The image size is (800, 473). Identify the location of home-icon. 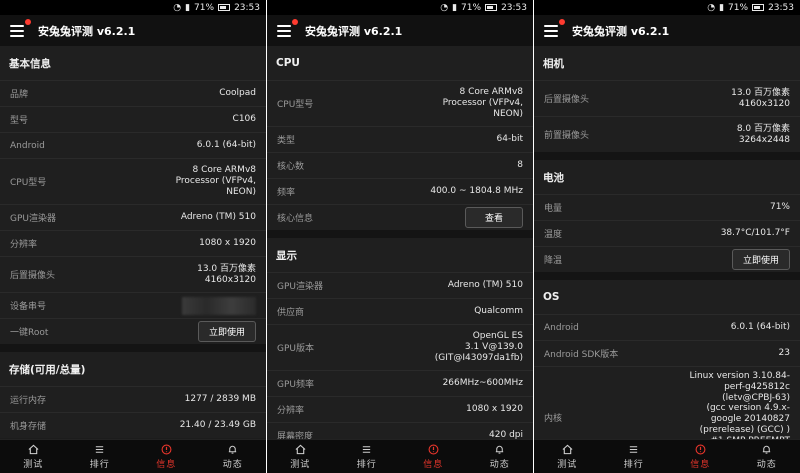
(300, 449).